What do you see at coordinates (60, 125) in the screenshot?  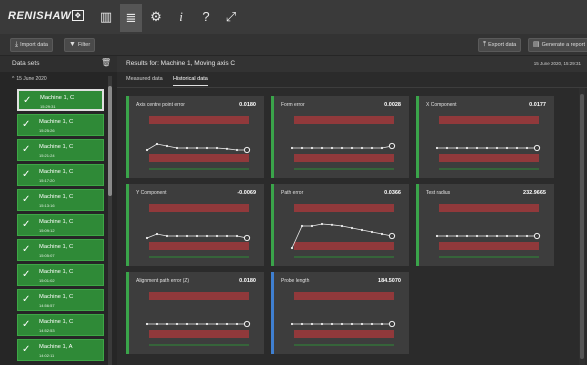 I see `data-set-item: ✓ Machine 1, C 15:25:26` at bounding box center [60, 125].